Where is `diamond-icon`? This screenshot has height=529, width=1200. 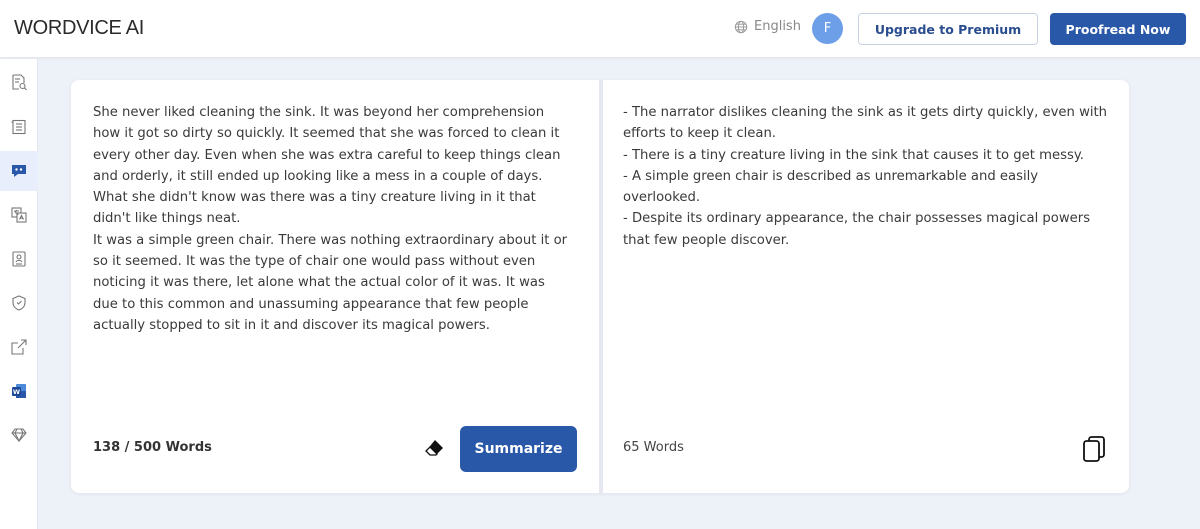 diamond-icon is located at coordinates (19, 435).